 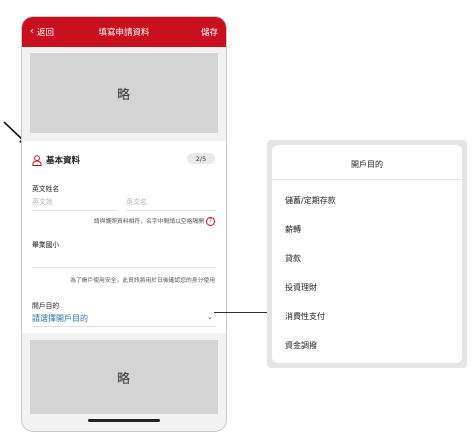 What do you see at coordinates (301, 287) in the screenshot?
I see `option-investment: 投資理財` at bounding box center [301, 287].